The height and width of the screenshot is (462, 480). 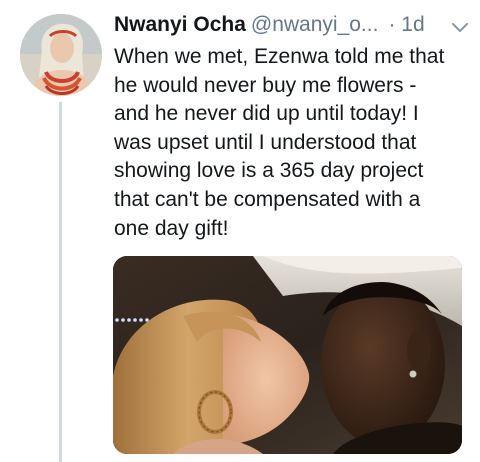 I want to click on tweet-text-line: and he never did up until today! I, so click(x=266, y=114).